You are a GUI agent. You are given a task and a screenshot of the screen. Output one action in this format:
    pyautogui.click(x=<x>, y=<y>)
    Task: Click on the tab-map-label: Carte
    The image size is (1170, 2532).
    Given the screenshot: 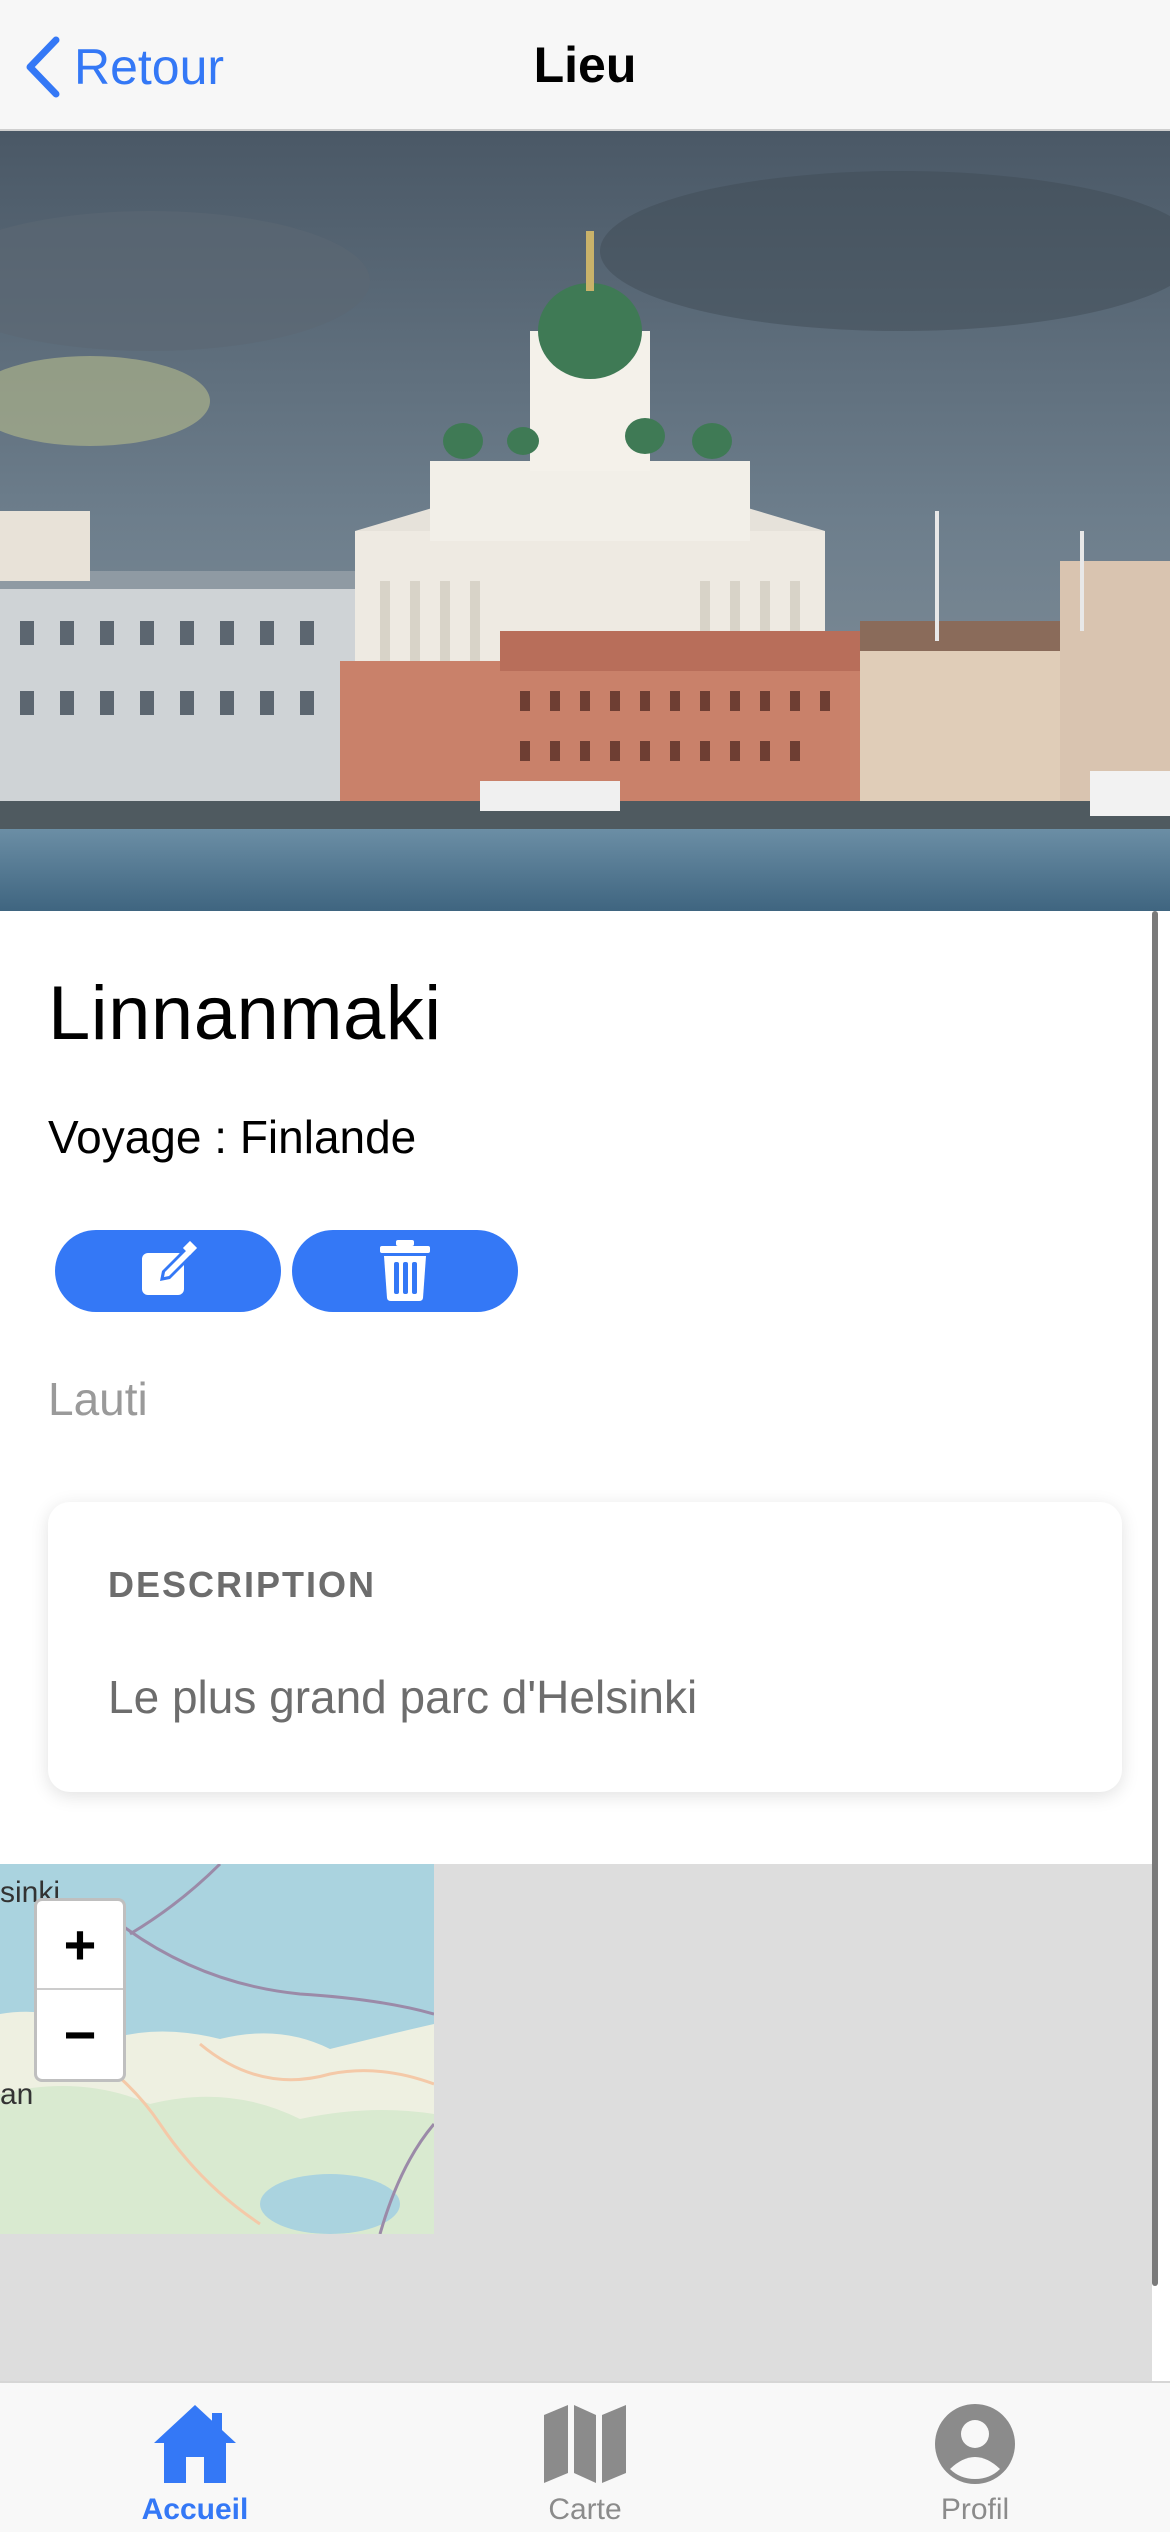 What is the action you would take?
    pyautogui.click(x=585, y=2509)
    